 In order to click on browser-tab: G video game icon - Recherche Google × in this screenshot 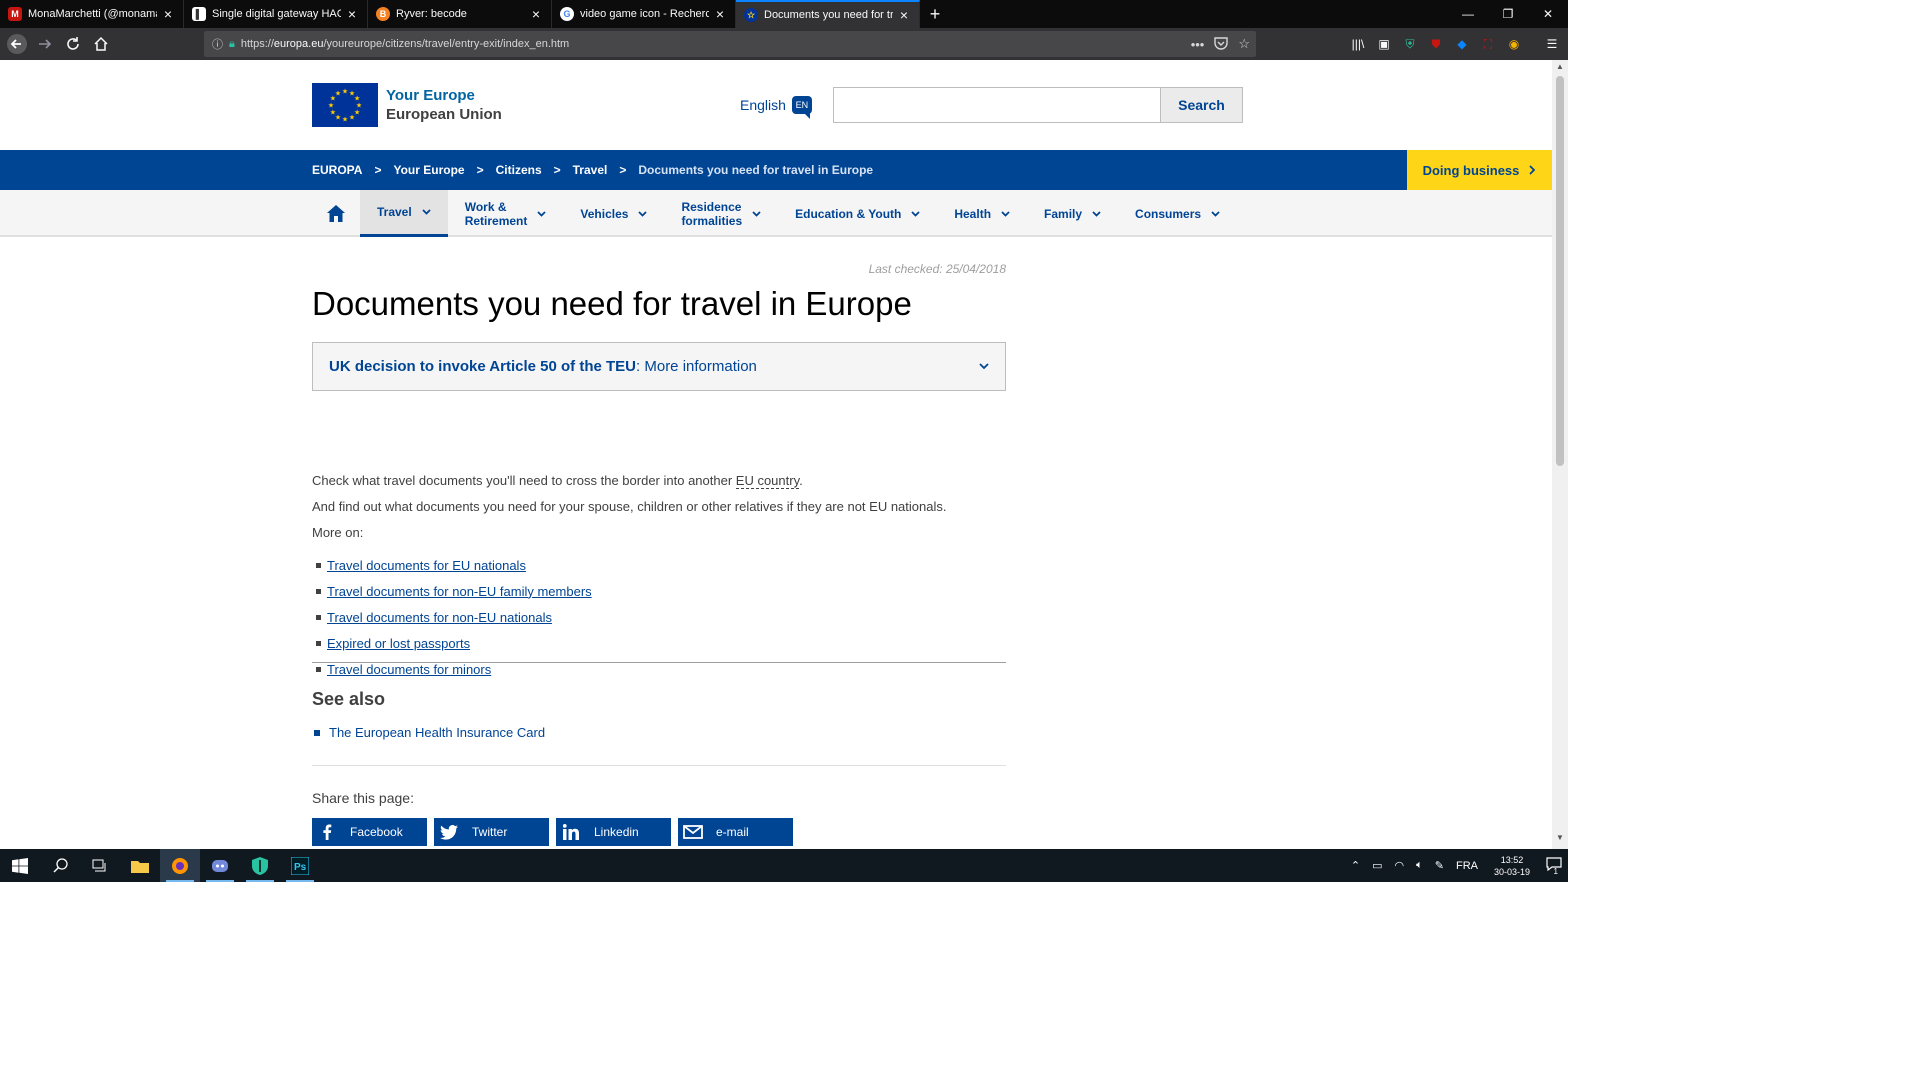, I will do `click(644, 14)`.